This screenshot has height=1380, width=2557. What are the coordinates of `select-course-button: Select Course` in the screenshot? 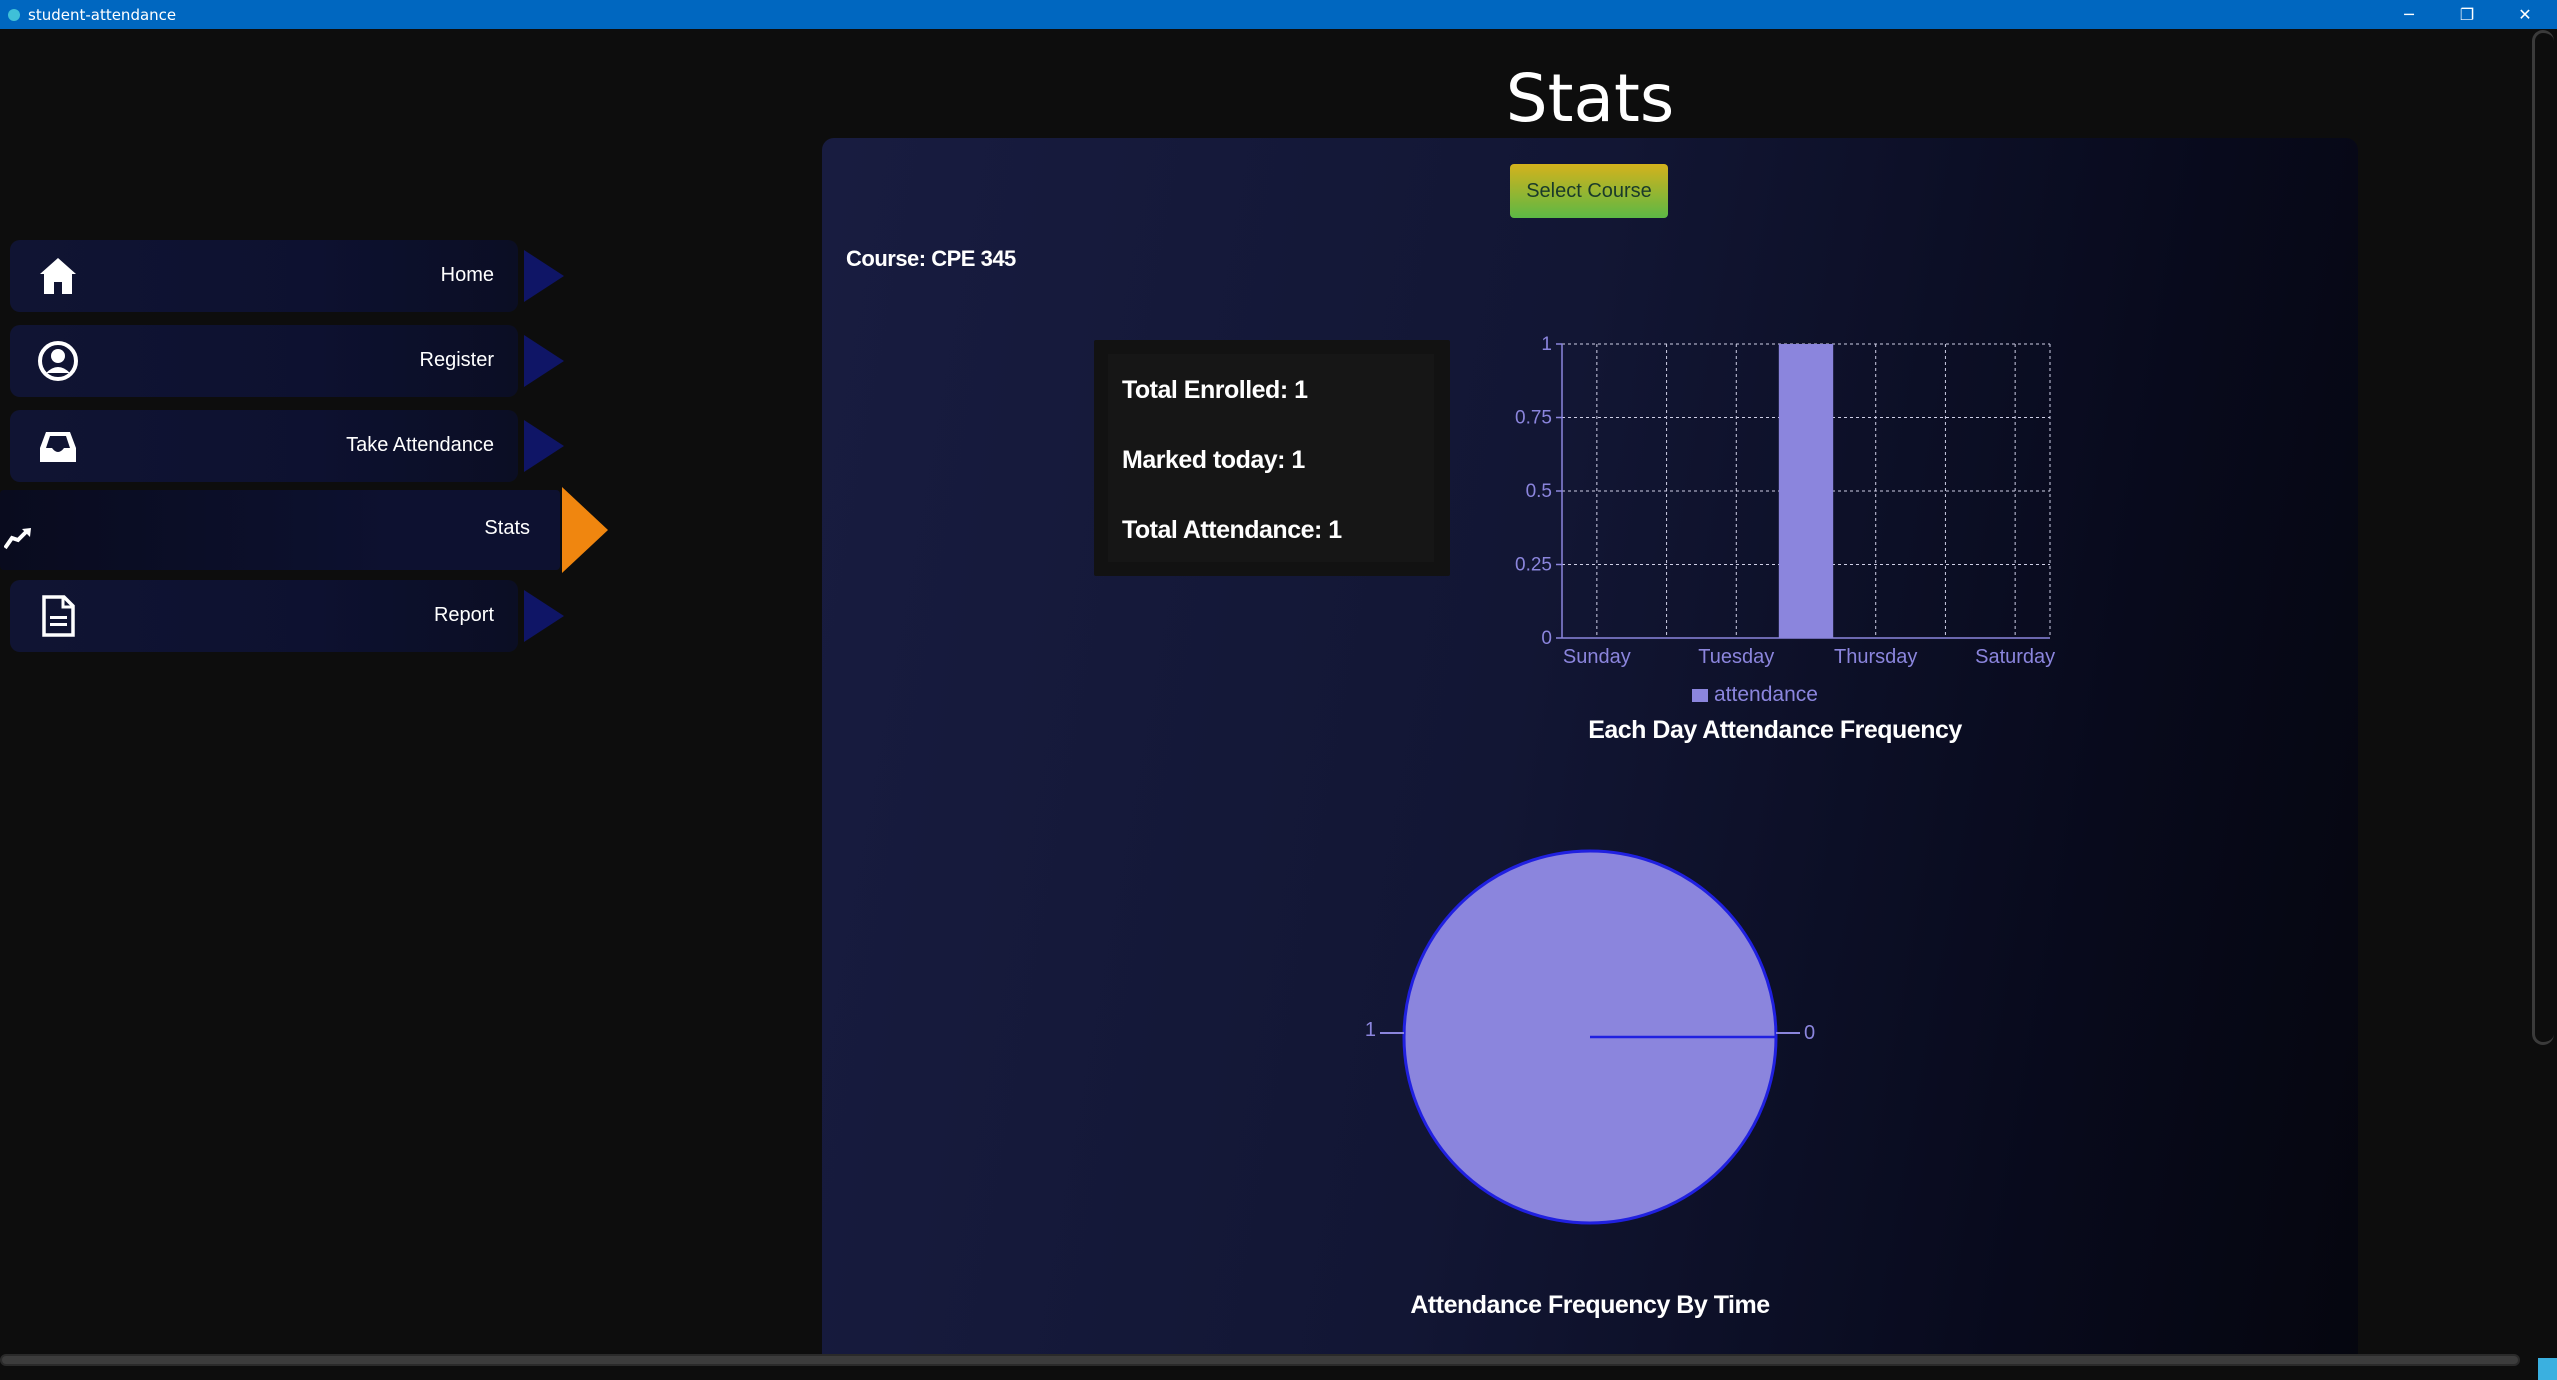 It's located at (1589, 191).